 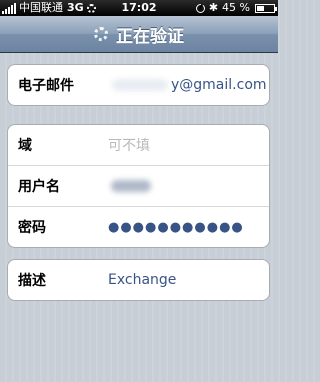 What do you see at coordinates (139, 8) in the screenshot?
I see `status-bar: 中国联通 3G 17:02 ✱ 45 %` at bounding box center [139, 8].